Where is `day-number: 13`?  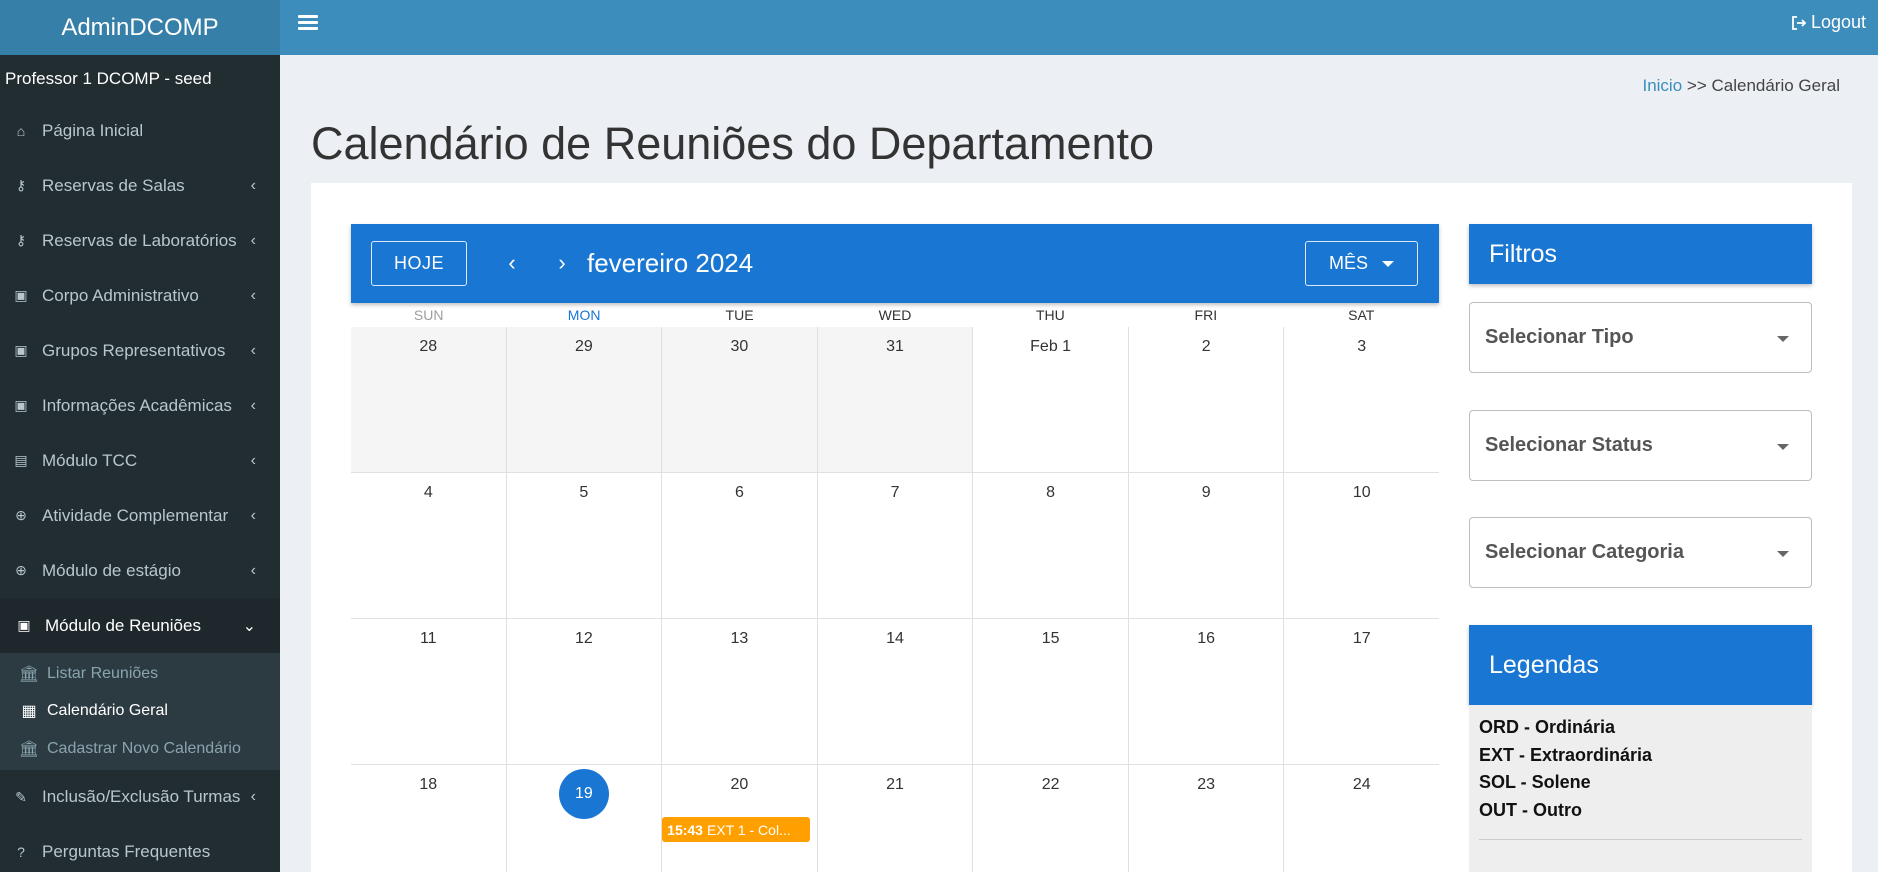
day-number: 13 is located at coordinates (739, 638).